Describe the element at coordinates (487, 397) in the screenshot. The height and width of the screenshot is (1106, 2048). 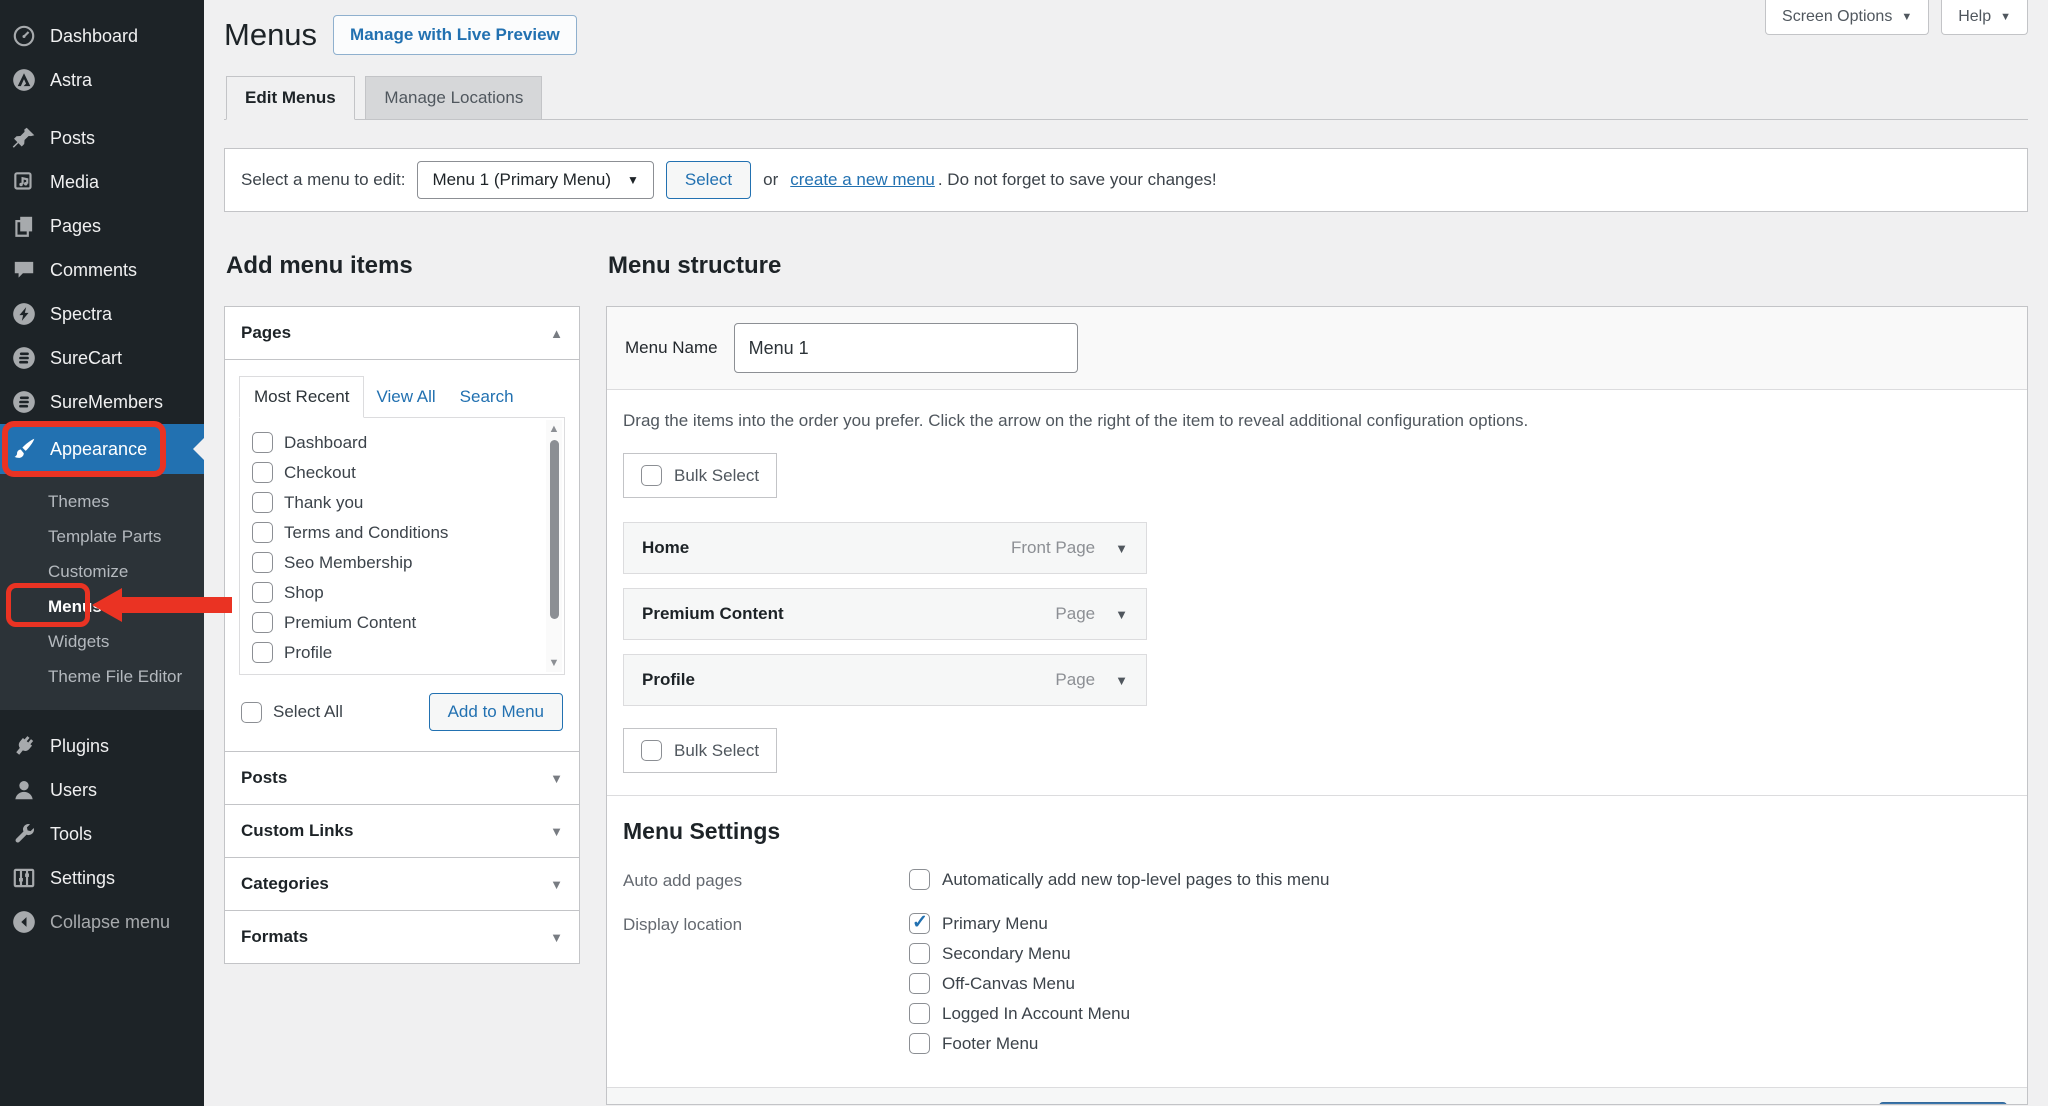
I see `tab-search: Search` at that location.